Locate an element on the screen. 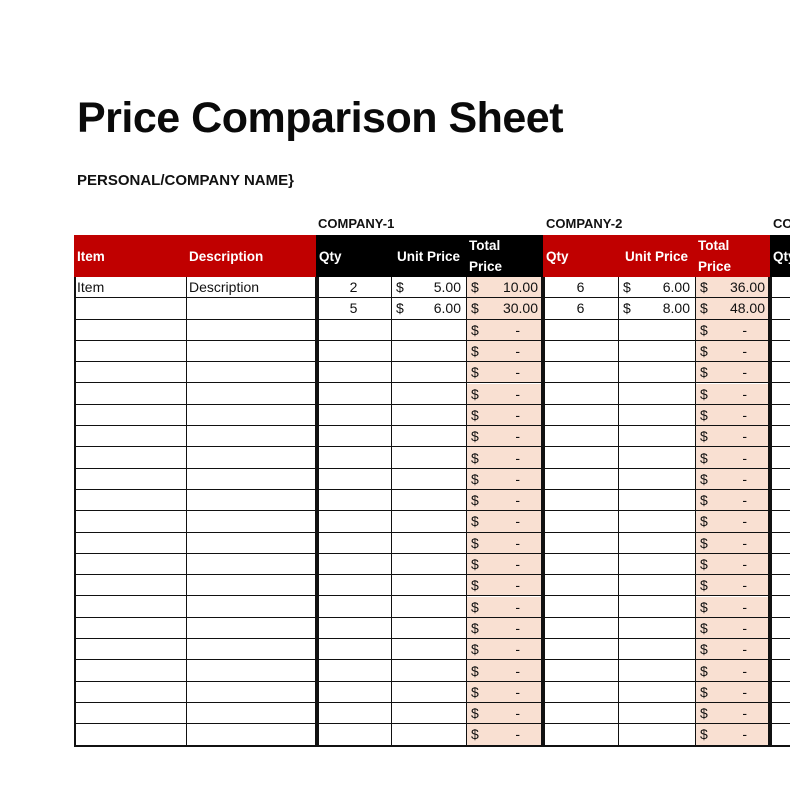  company-2-total-cell: $48.00 is located at coordinates (732, 309).